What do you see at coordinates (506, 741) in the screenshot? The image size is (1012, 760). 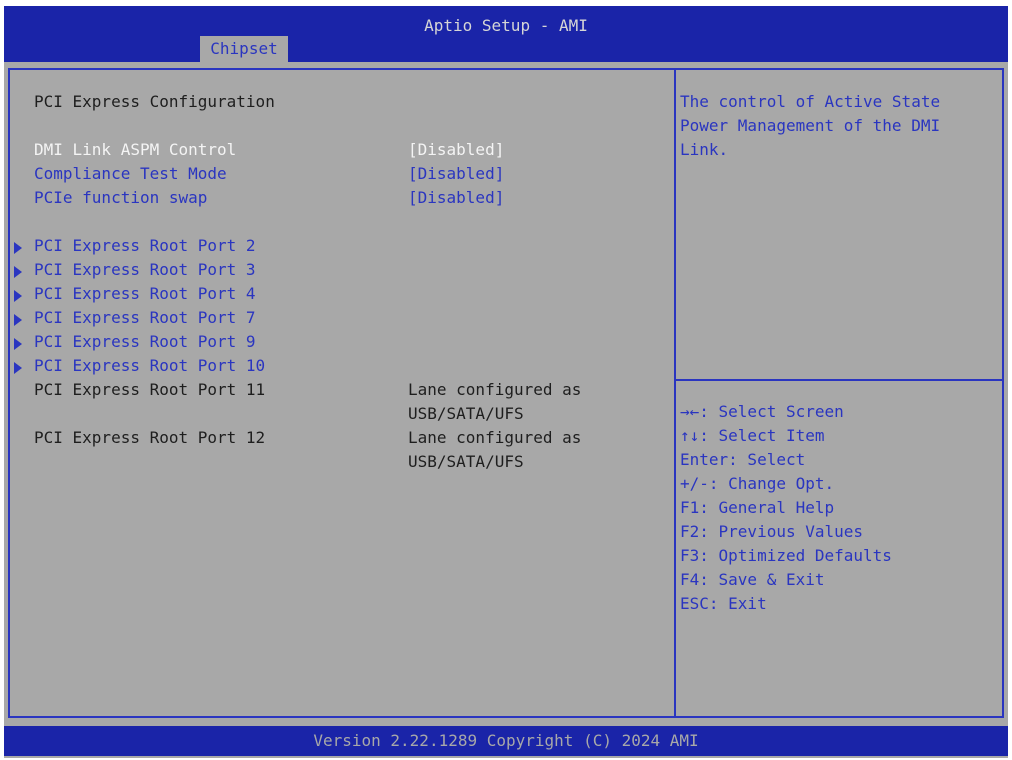 I see `footer-version: Version 2.22.1289 Copyright (C) 2024 AMI` at bounding box center [506, 741].